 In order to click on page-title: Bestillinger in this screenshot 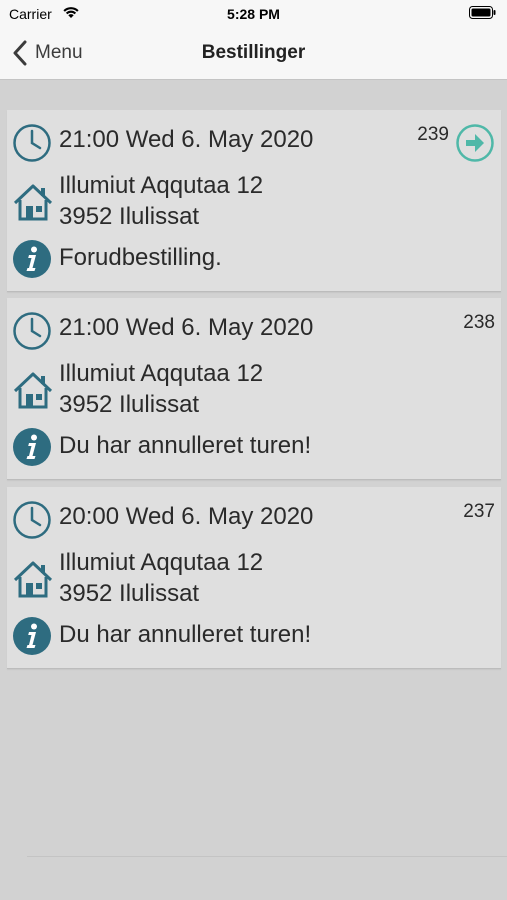, I will do `click(253, 52)`.